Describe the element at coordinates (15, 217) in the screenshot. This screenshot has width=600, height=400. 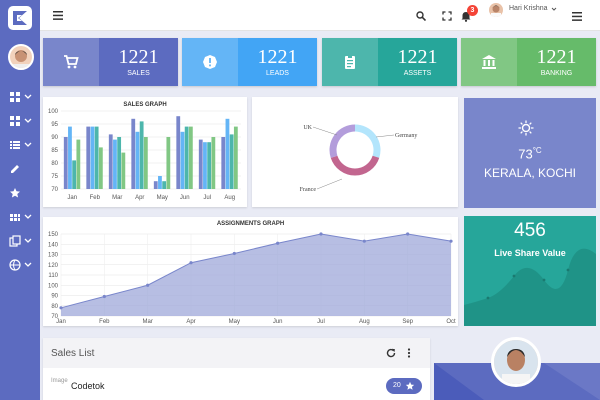
I see `grid-icon` at that location.